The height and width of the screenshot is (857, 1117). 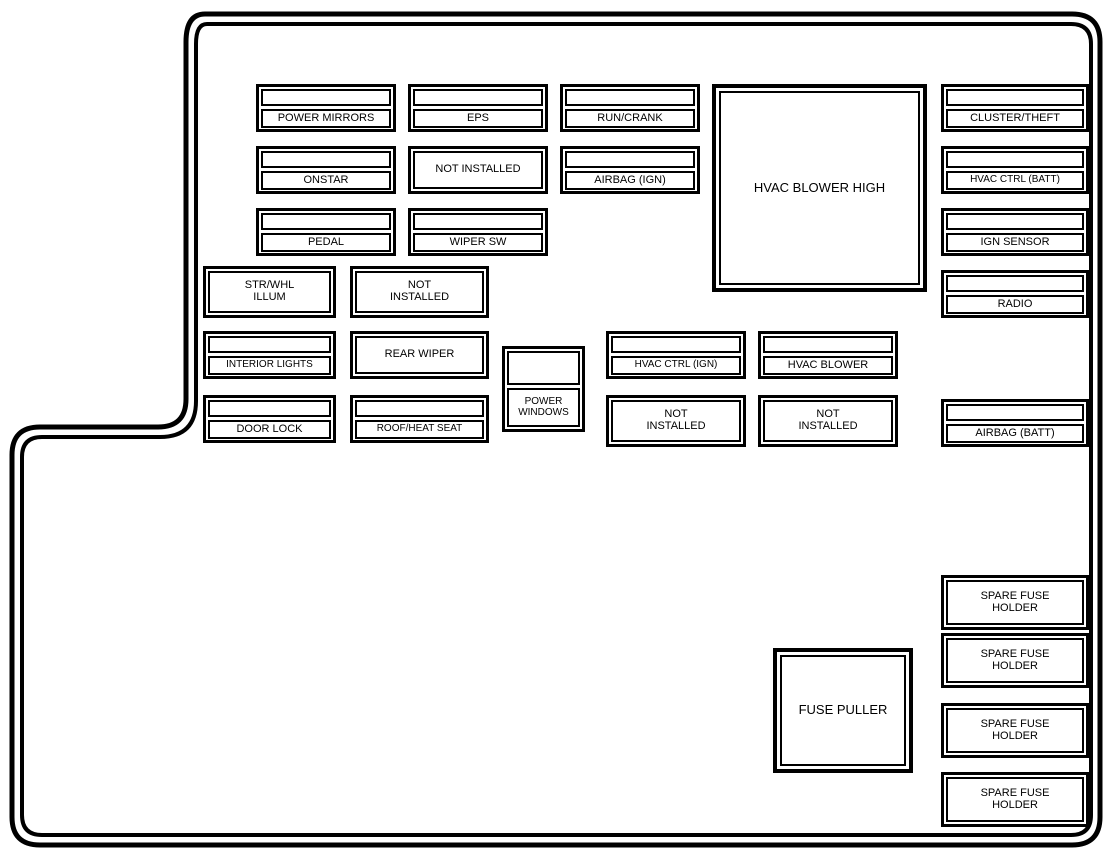 I want to click on fuse-slot-labeled: HVAC BLOWER HIGH, so click(x=819, y=188).